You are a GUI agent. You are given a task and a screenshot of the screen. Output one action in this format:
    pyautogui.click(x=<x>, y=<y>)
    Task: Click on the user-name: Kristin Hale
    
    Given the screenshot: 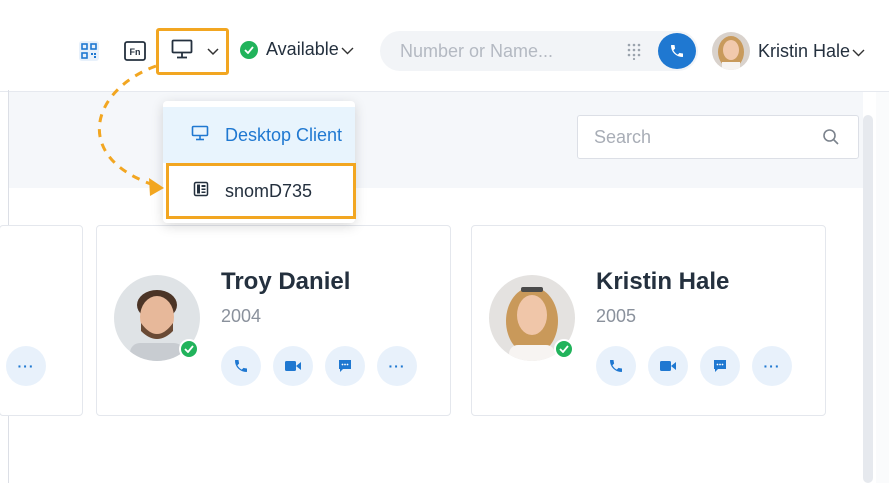 What is the action you would take?
    pyautogui.click(x=804, y=50)
    